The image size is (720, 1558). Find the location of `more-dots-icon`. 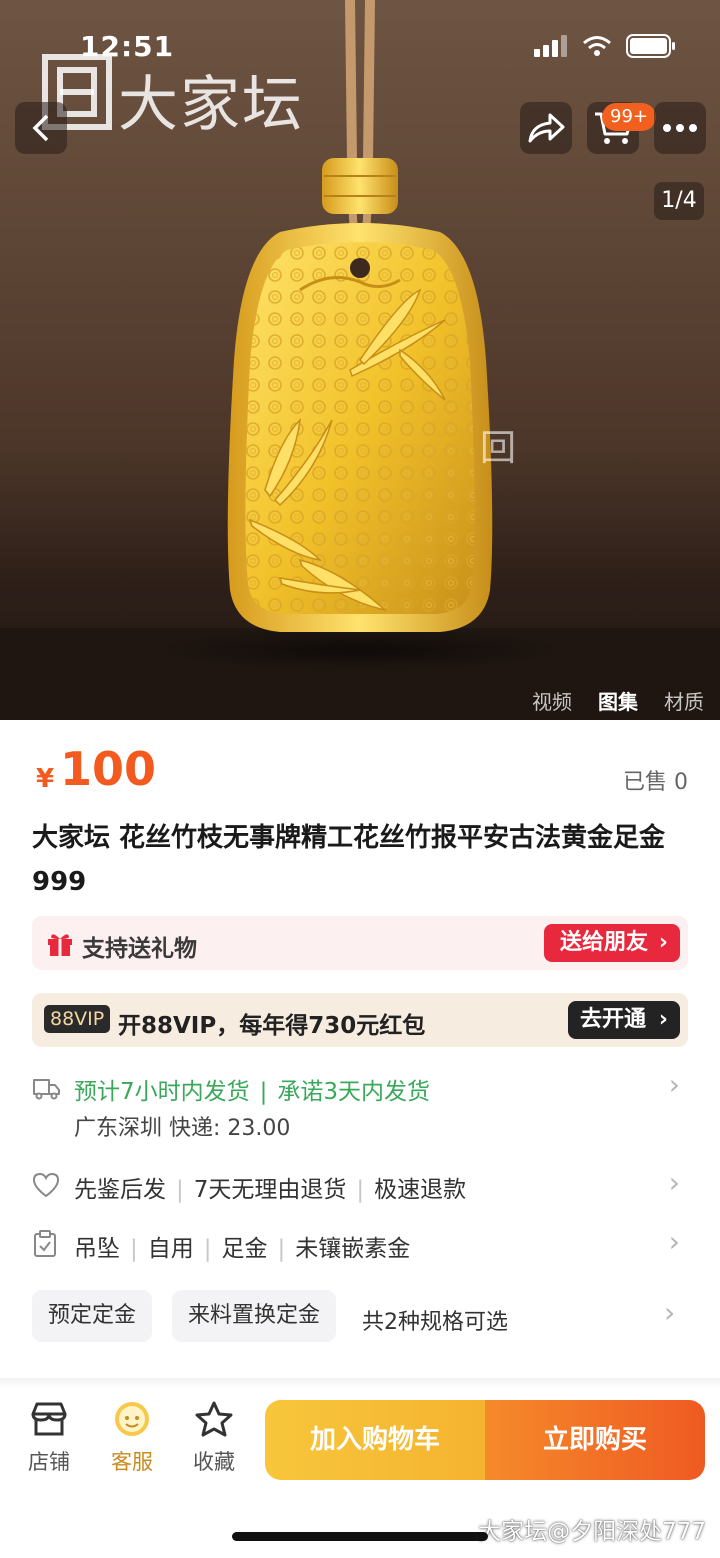

more-dots-icon is located at coordinates (680, 128).